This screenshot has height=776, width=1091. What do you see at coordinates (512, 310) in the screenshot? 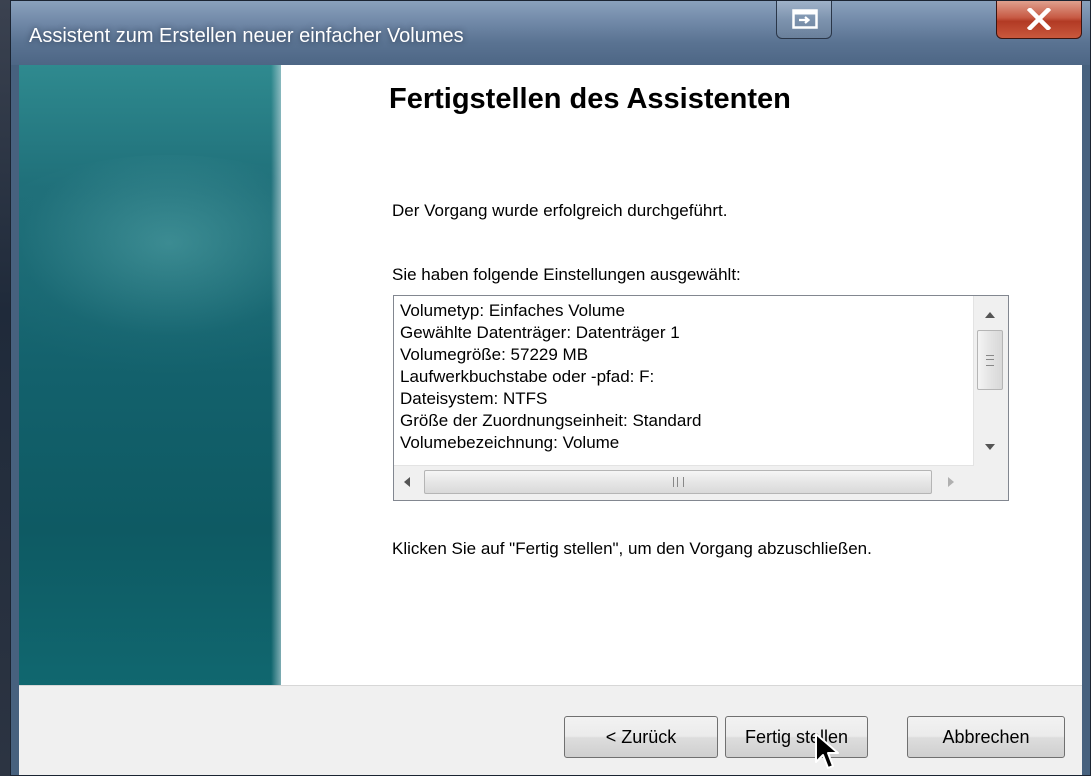
I see `list-item: Volumetyp: Einfaches Volume` at bounding box center [512, 310].